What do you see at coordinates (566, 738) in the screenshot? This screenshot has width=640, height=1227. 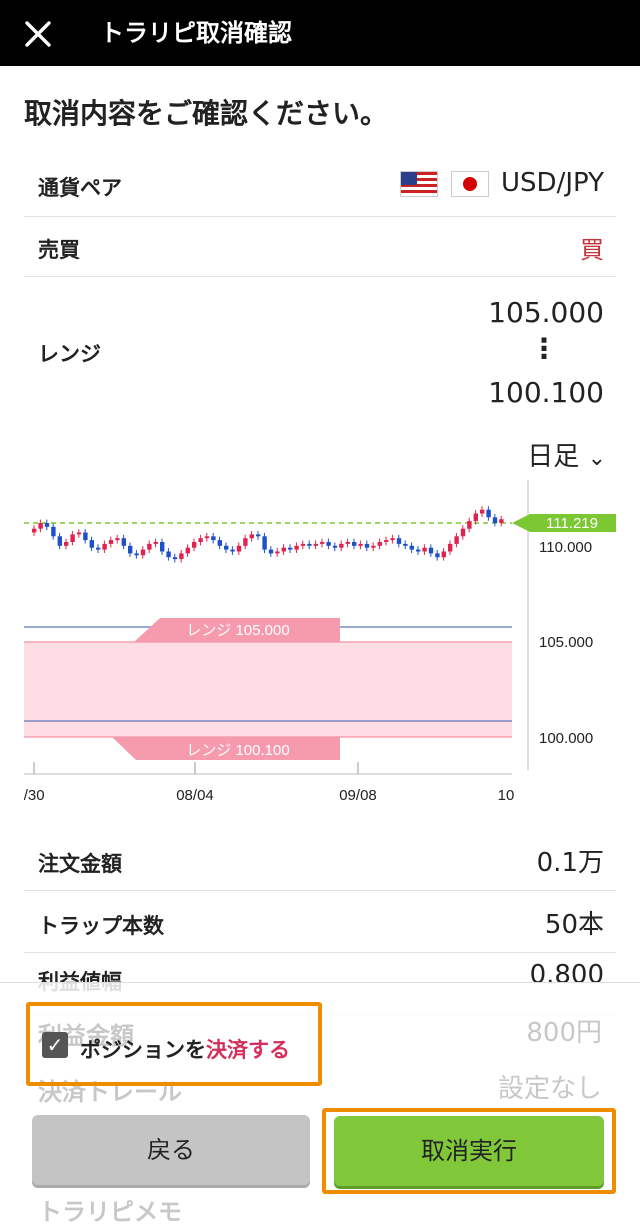 I see `y-tick-100: 100.000` at bounding box center [566, 738].